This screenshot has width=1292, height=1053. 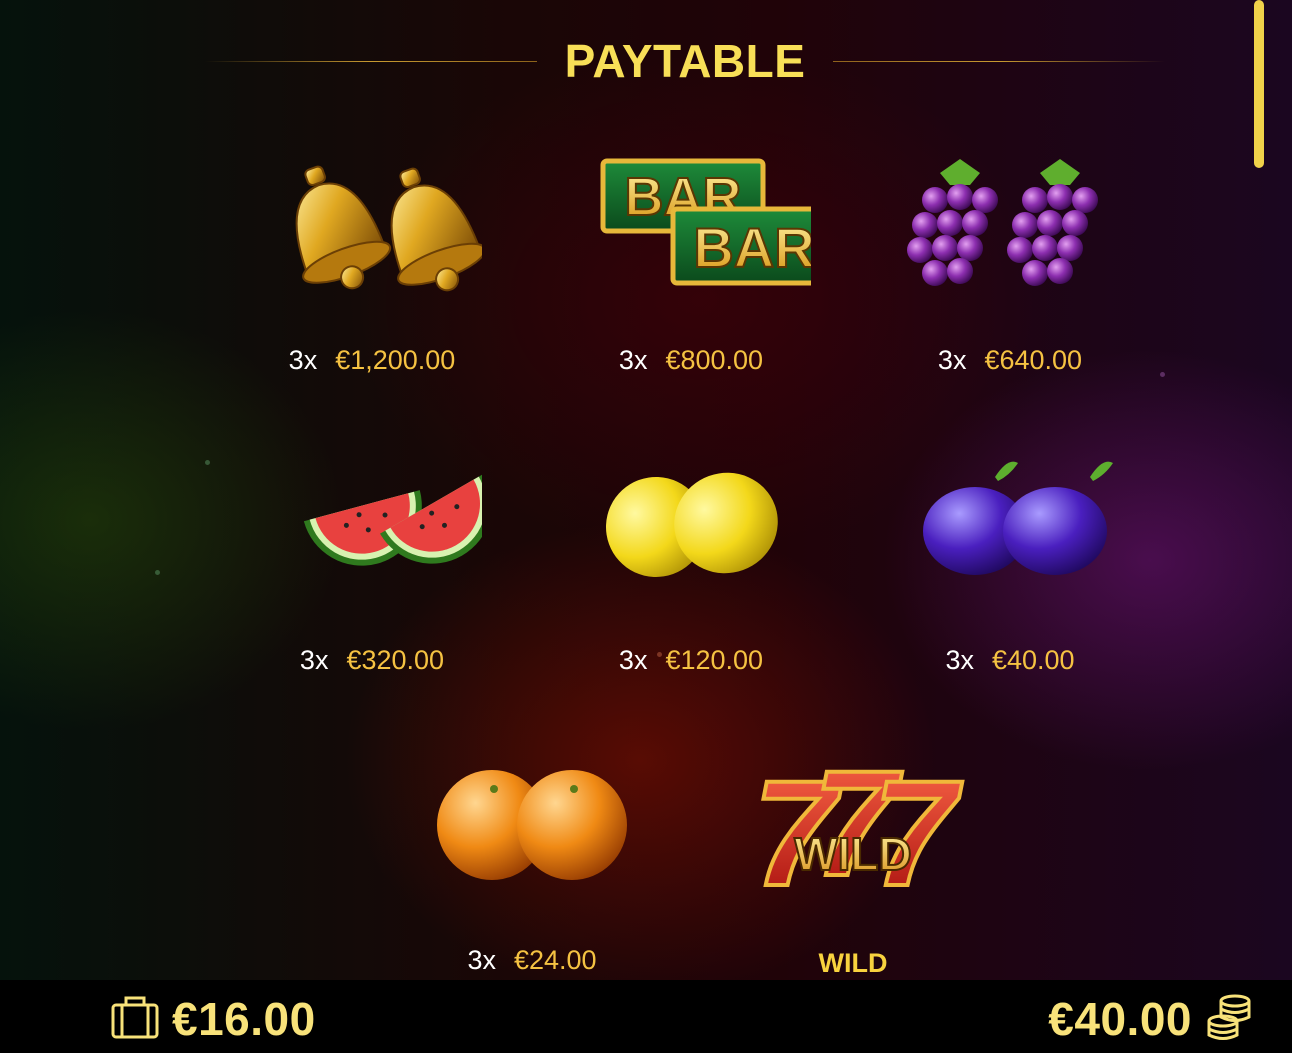 I want to click on balance-display: €16.00, so click(x=213, y=1019).